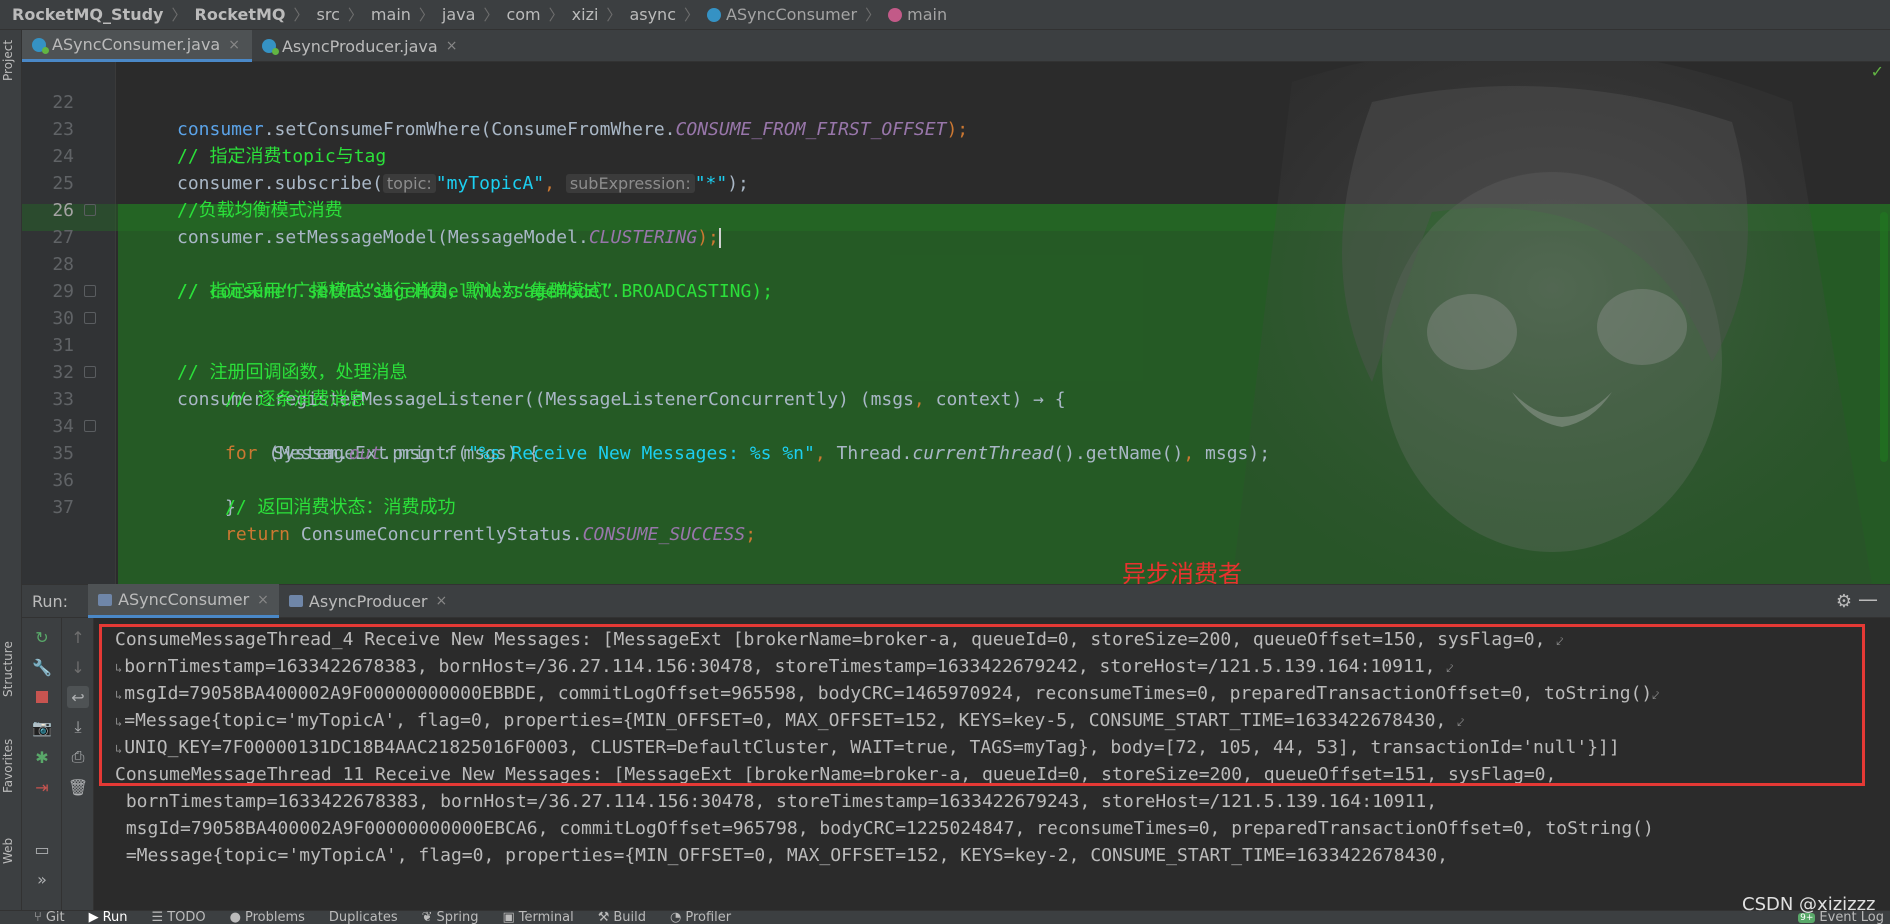 The width and height of the screenshot is (1890, 924). I want to click on tool-git: ⑂ Git, so click(49, 917).